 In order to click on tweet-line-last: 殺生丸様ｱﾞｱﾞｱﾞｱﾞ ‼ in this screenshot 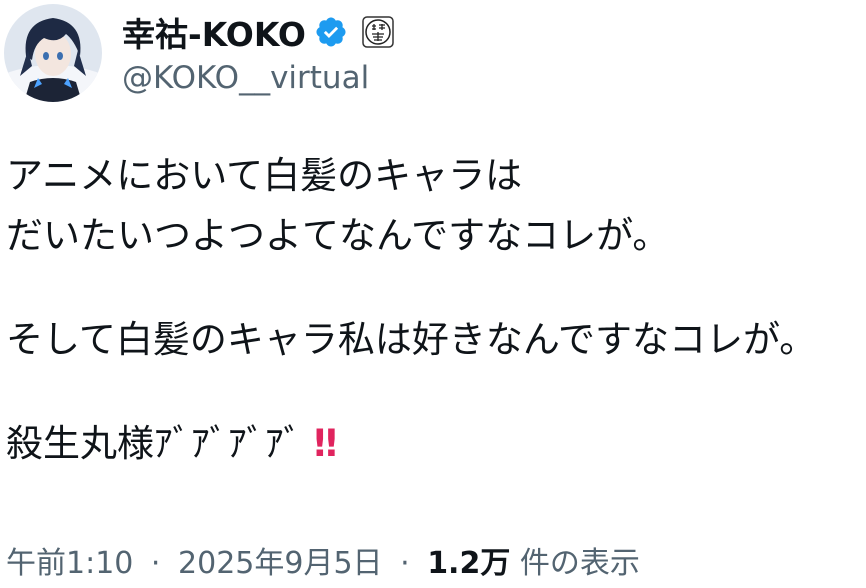, I will do `click(434, 444)`.